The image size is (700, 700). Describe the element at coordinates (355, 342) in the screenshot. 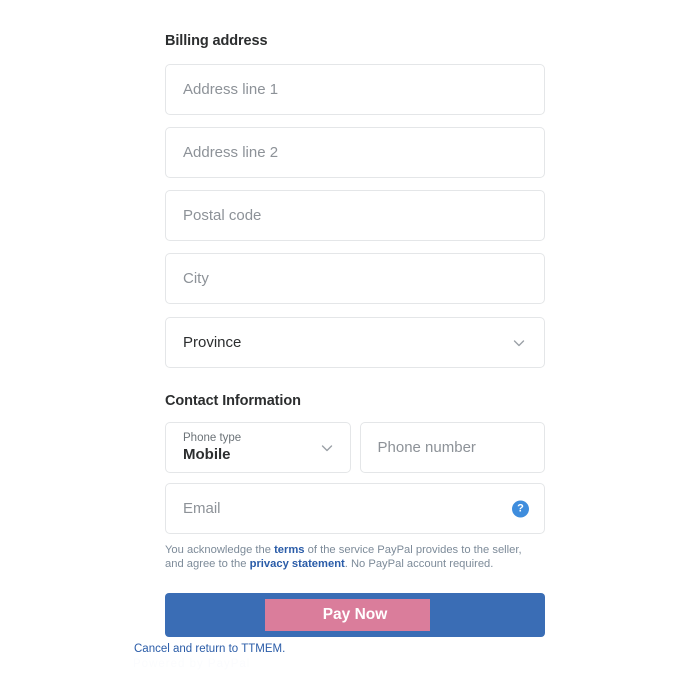

I see `province-select: Province` at that location.